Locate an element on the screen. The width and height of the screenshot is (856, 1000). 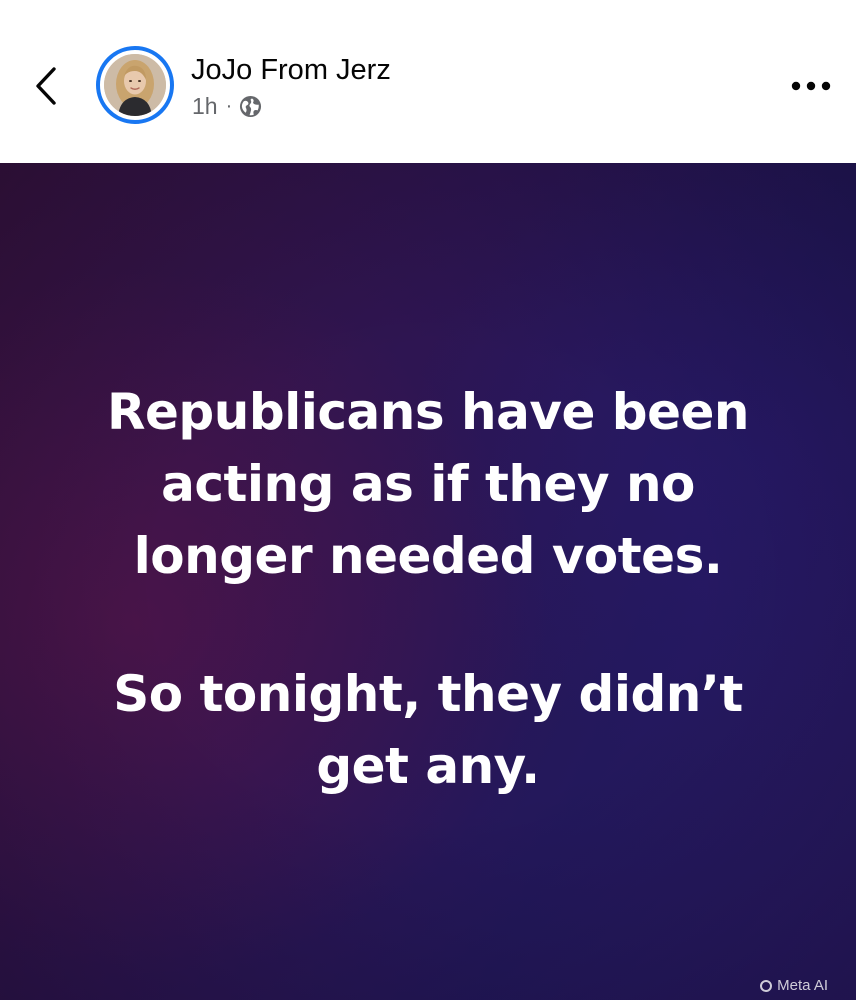
more-options-button is located at coordinates (811, 86).